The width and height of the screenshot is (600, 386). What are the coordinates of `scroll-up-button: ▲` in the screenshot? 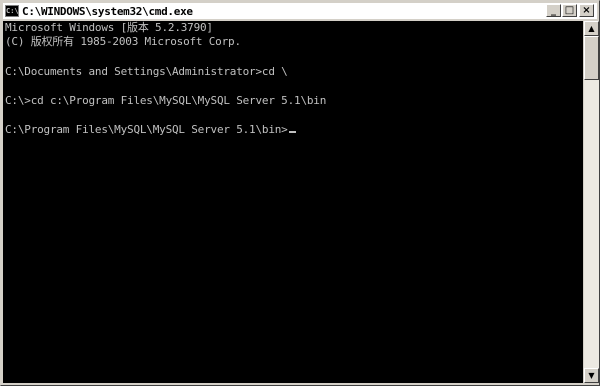 It's located at (591, 28).